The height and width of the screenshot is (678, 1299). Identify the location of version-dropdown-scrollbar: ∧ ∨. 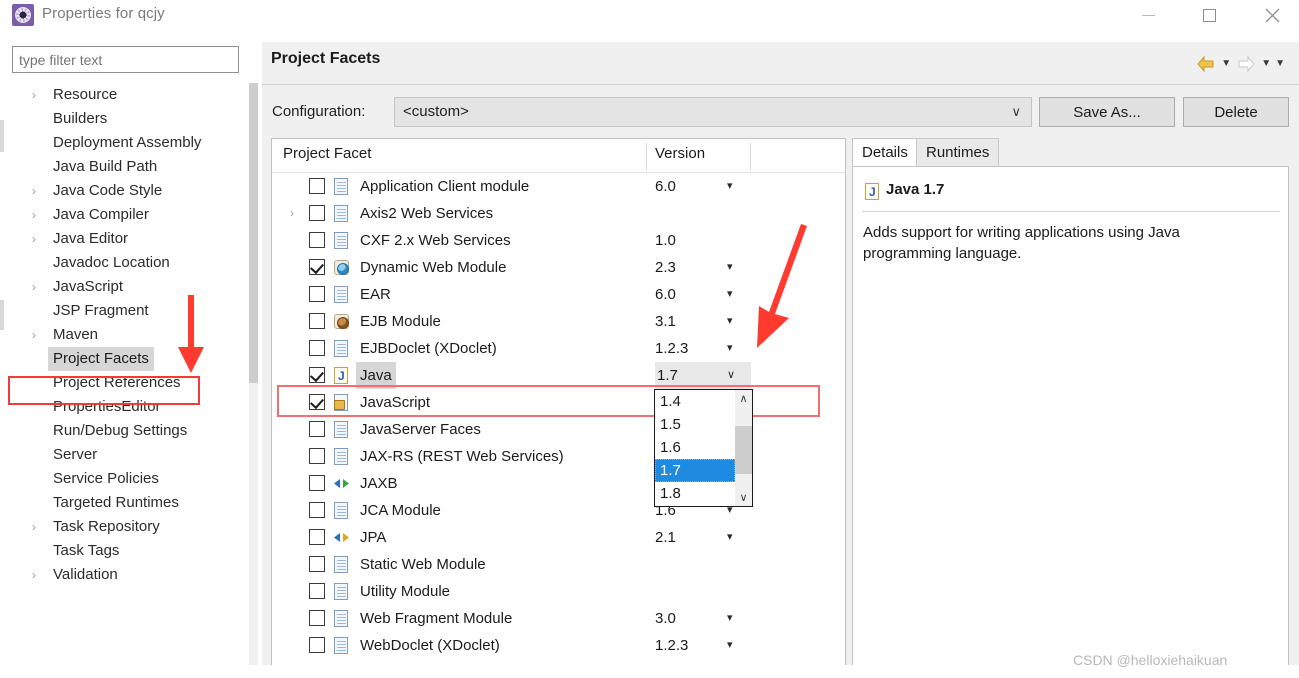
(743, 448).